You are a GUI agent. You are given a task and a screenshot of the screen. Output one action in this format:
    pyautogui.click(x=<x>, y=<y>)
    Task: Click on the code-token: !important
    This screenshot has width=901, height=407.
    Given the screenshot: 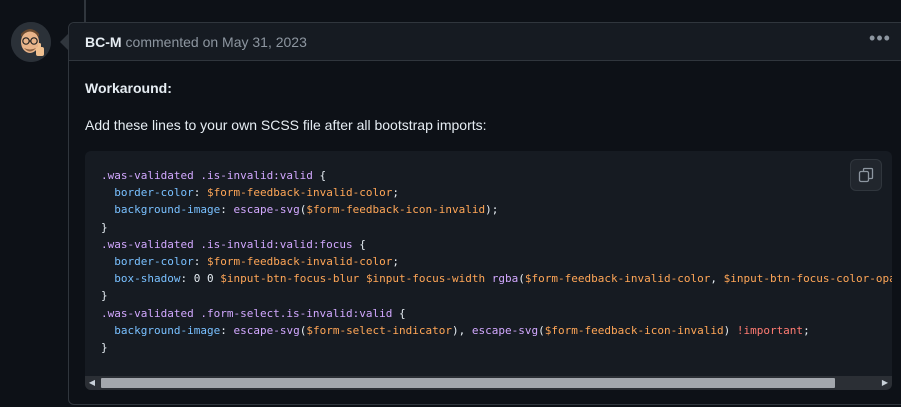 What is the action you would take?
    pyautogui.click(x=770, y=330)
    